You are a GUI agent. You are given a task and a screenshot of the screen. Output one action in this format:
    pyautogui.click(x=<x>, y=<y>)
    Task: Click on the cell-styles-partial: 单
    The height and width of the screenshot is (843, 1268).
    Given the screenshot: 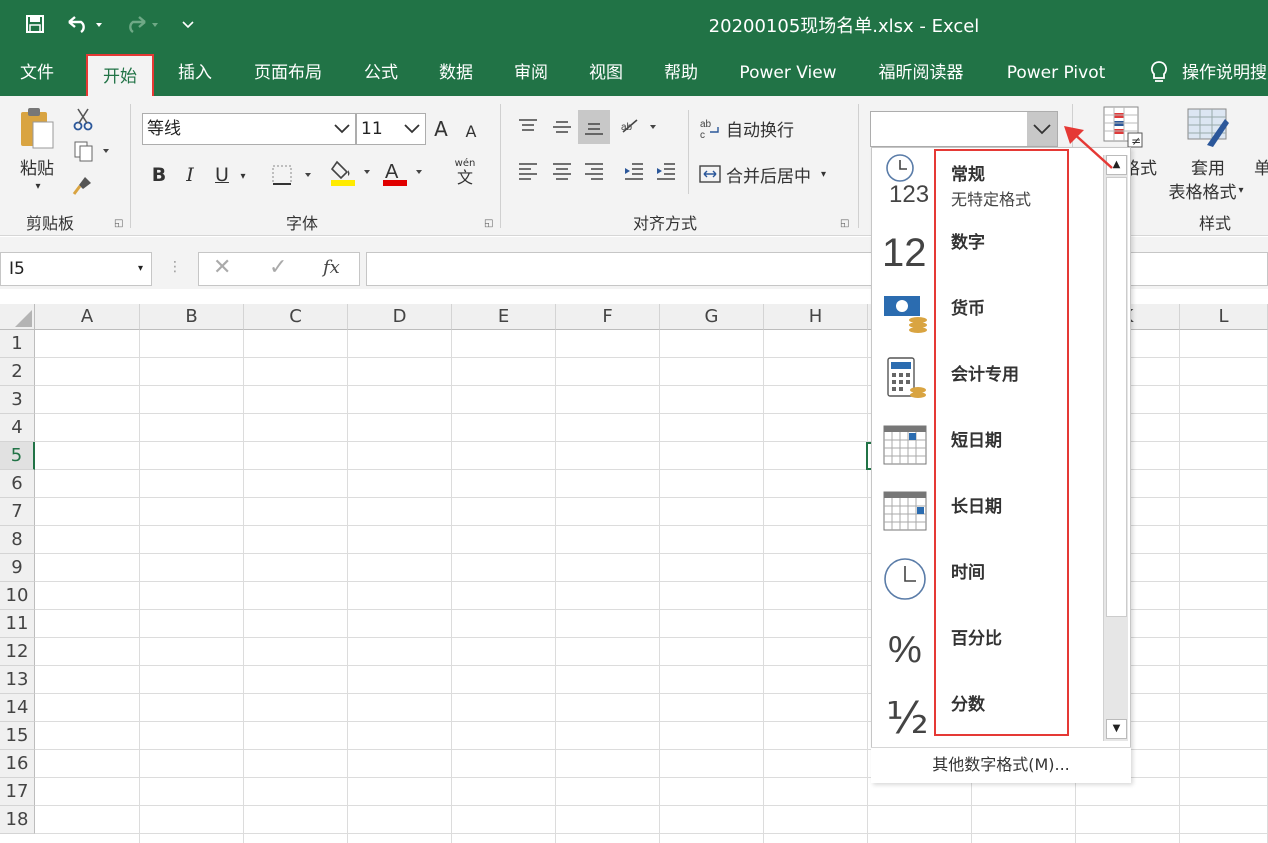 What is the action you would take?
    pyautogui.click(x=1261, y=166)
    